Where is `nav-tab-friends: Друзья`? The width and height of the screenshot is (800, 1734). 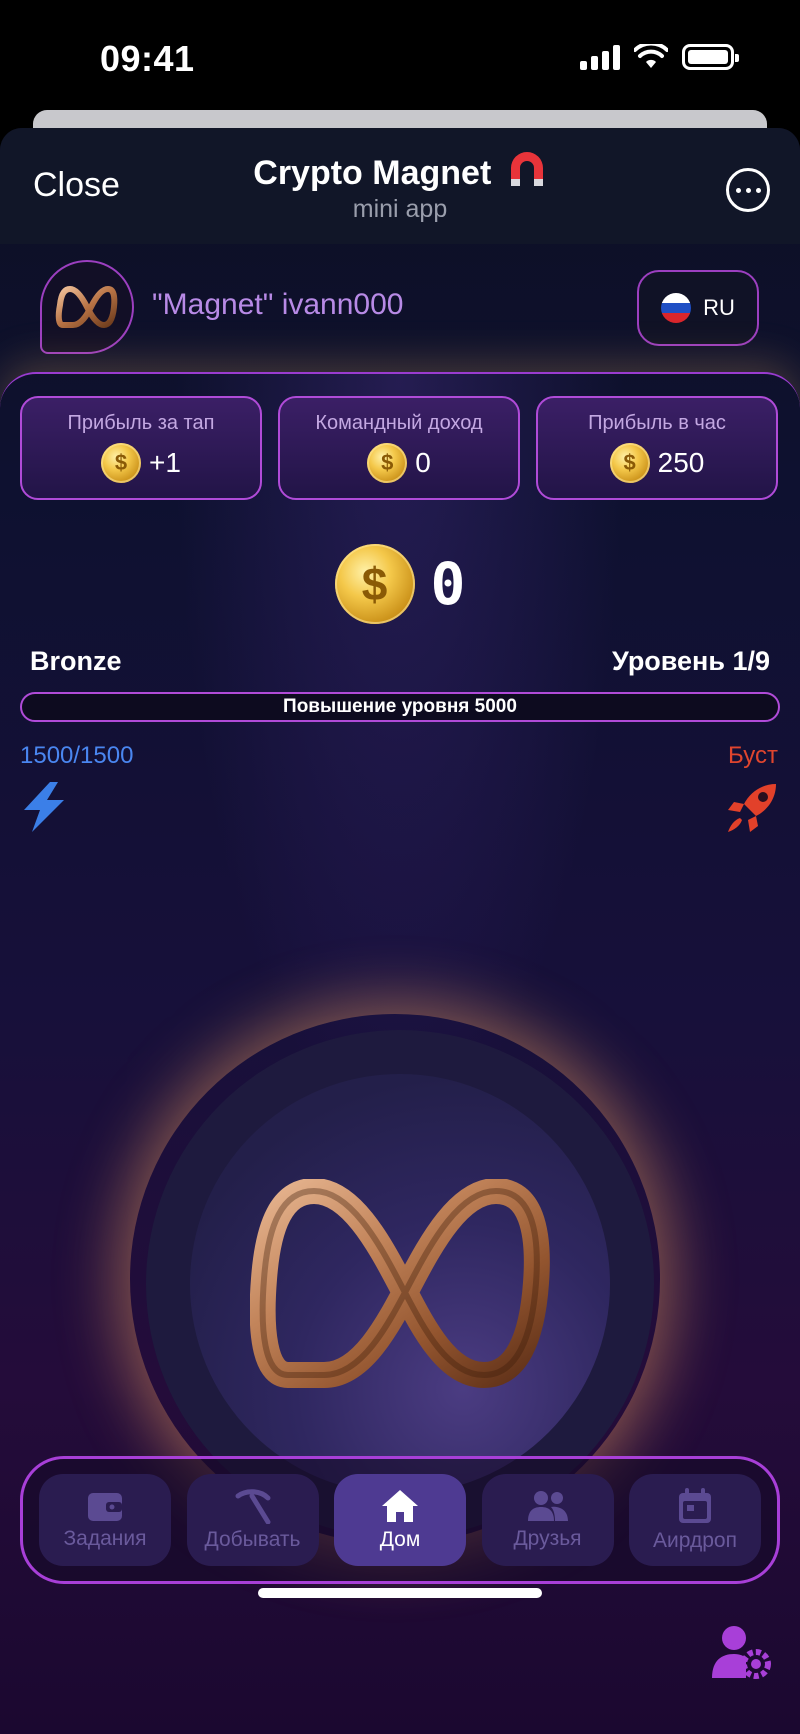
nav-tab-friends: Друзья is located at coordinates (547, 1520).